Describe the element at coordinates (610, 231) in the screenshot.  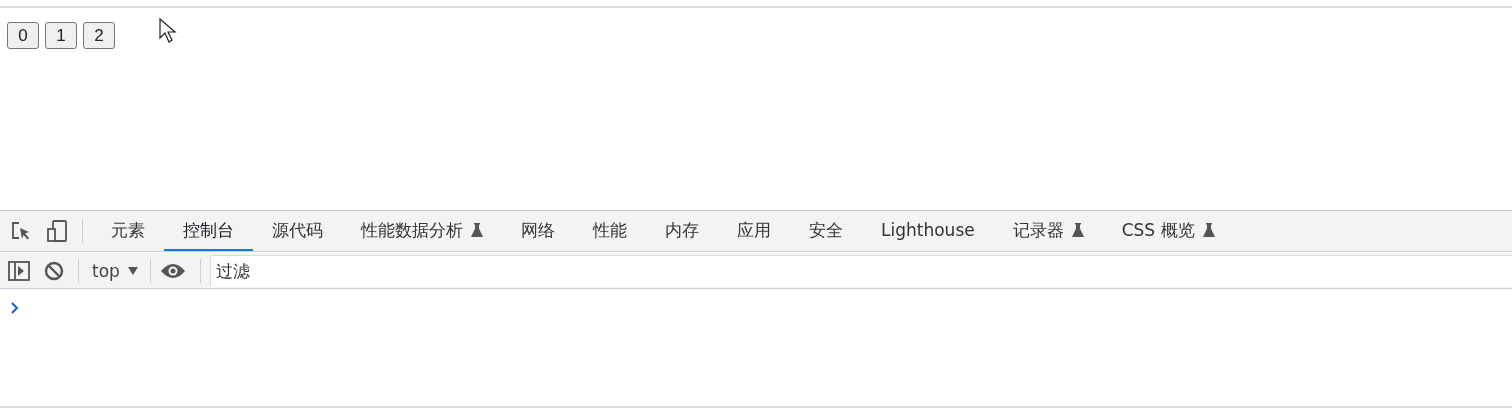
I see `devtools-tab: 性能` at that location.